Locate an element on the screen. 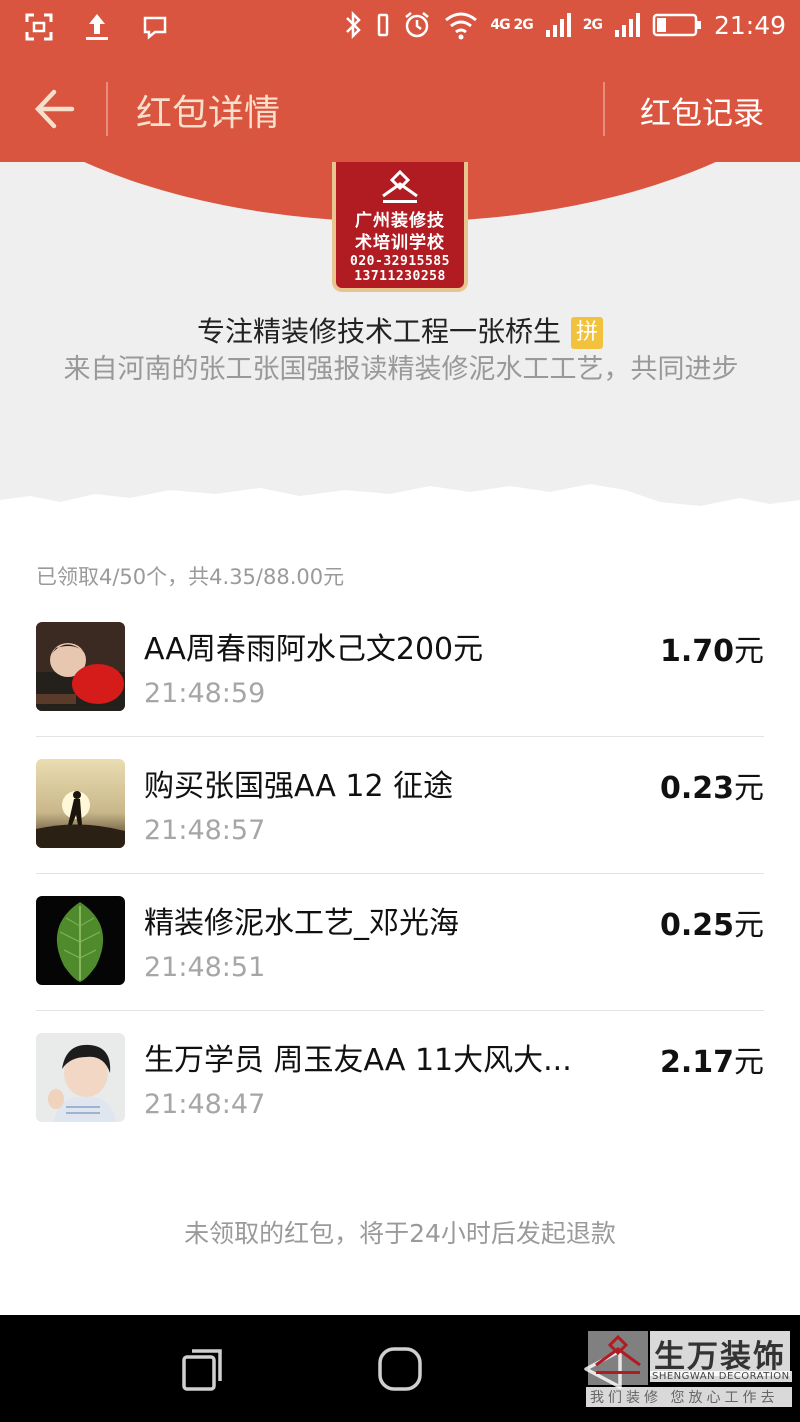 This screenshot has height=1422, width=800. sender-name: 专注精装修技术工程一张桥生 is located at coordinates (378, 331).